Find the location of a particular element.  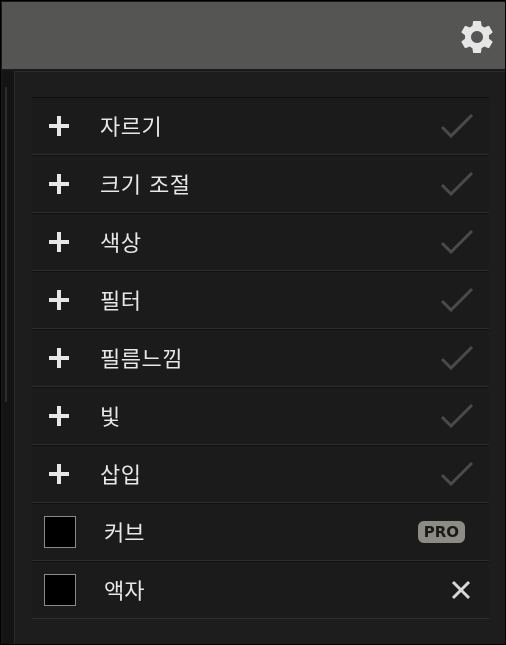

settings-button is located at coordinates (477, 37).